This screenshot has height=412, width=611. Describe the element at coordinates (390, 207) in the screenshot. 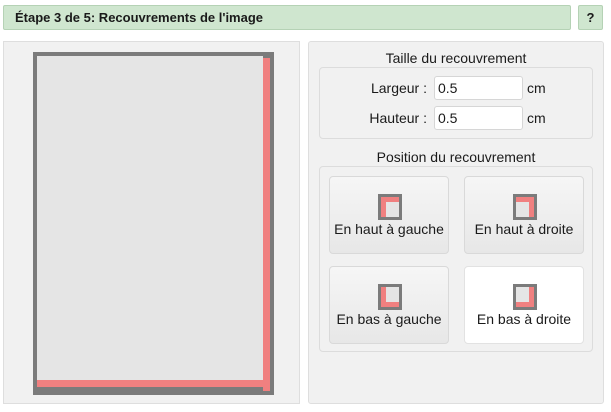

I see `overlap-top-left-icon` at that location.